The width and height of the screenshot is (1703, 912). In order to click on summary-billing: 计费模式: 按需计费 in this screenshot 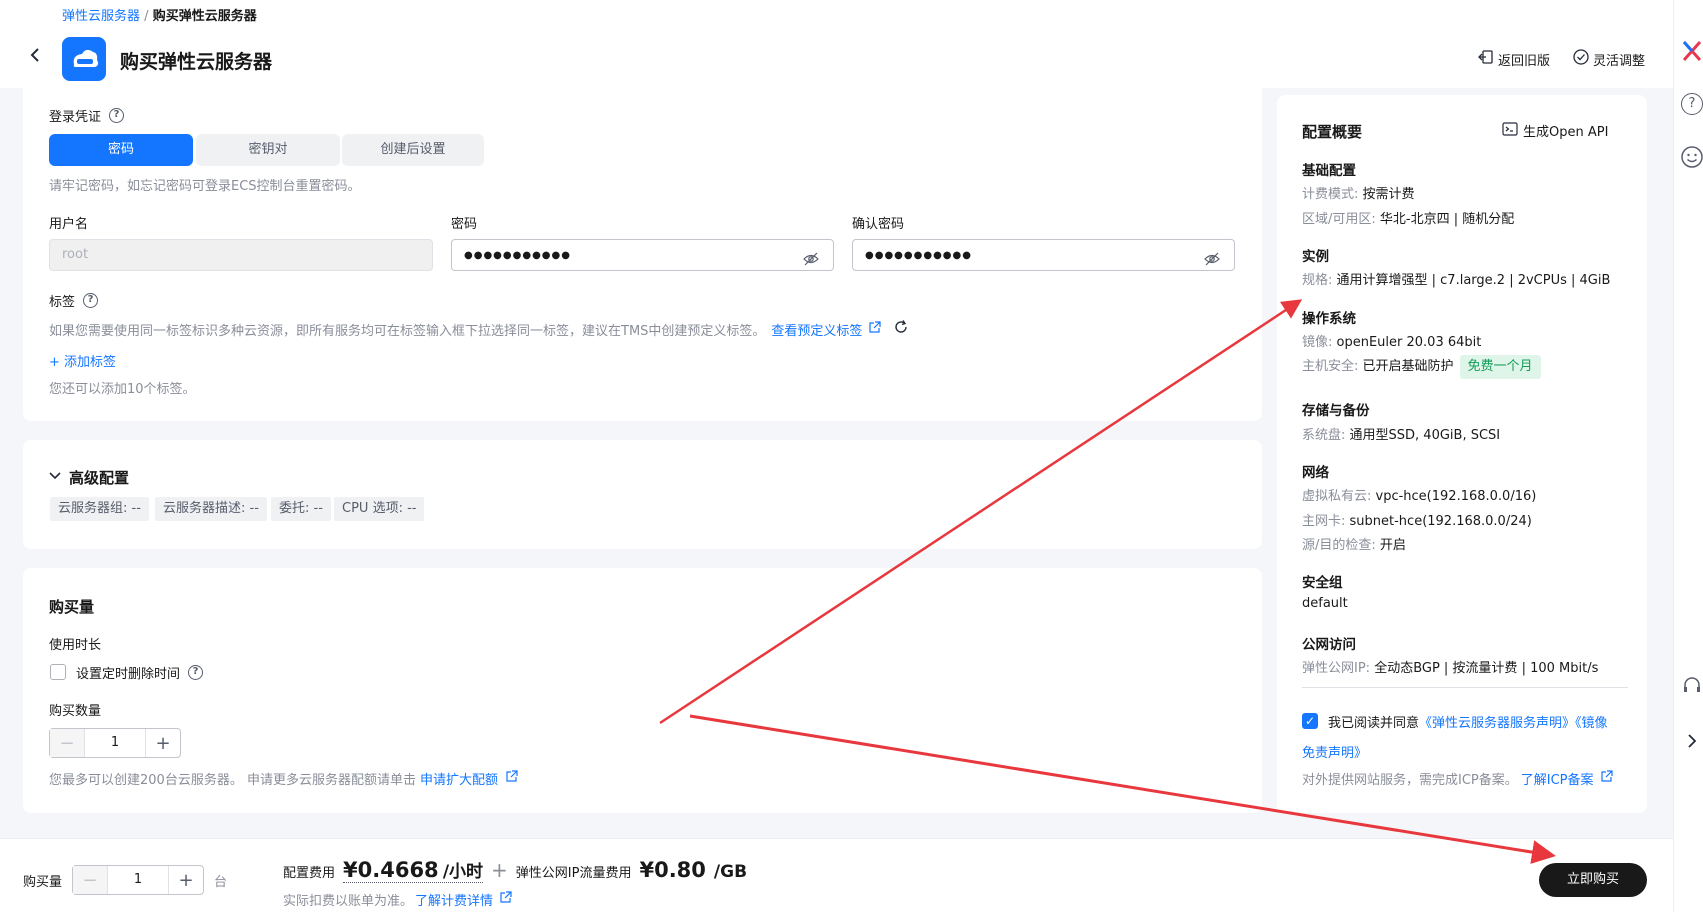, I will do `click(1358, 192)`.